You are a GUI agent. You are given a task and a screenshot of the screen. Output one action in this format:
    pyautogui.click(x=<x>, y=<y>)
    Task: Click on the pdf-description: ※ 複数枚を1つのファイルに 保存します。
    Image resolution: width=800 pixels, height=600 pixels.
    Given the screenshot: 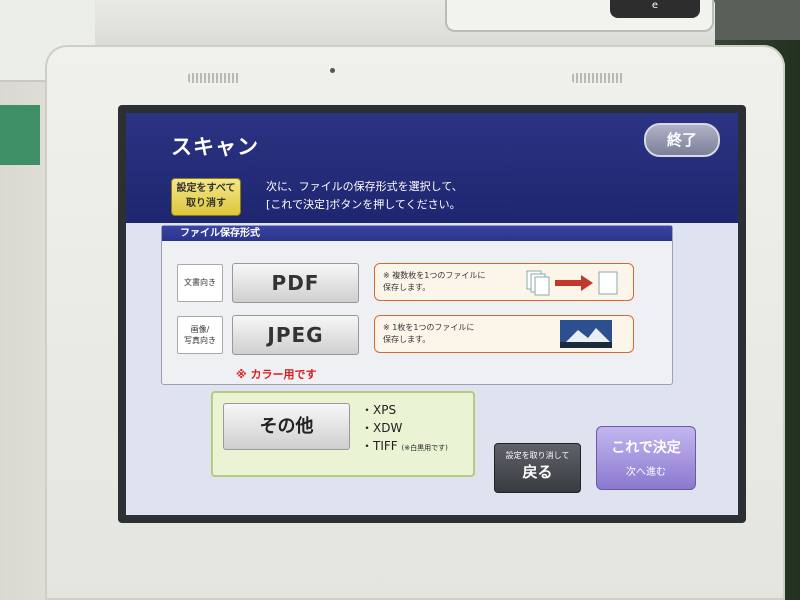 What is the action you would take?
    pyautogui.click(x=504, y=282)
    